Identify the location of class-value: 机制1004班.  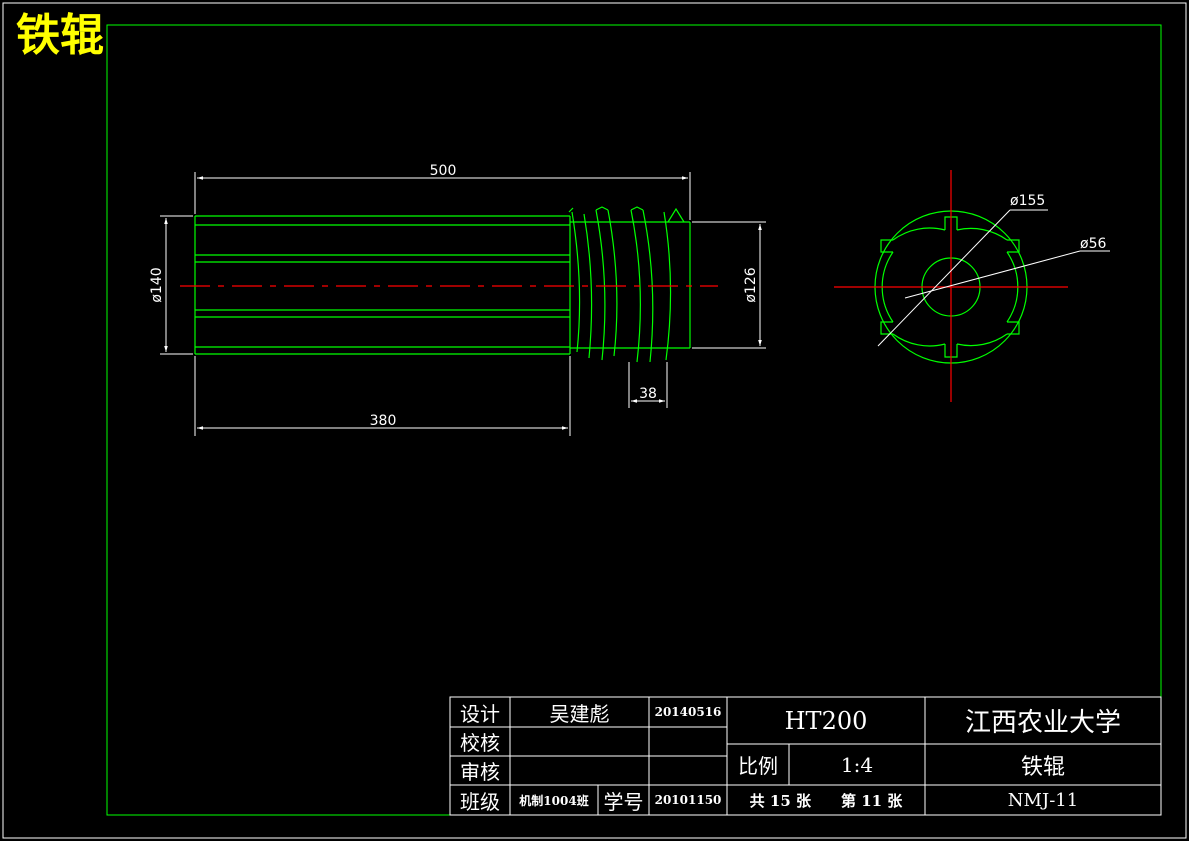
(554, 800).